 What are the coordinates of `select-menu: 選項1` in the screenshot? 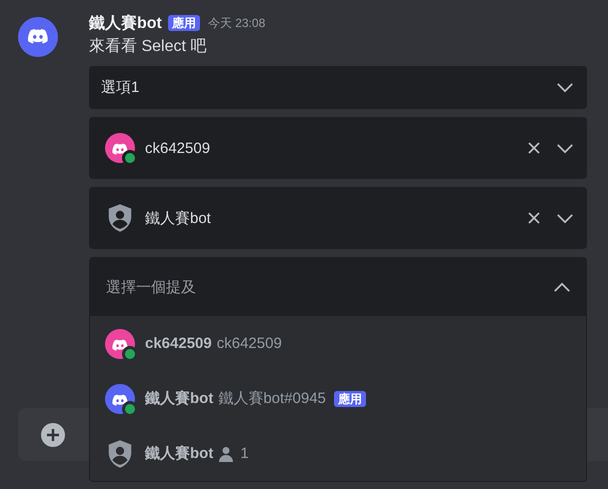 It's located at (338, 87).